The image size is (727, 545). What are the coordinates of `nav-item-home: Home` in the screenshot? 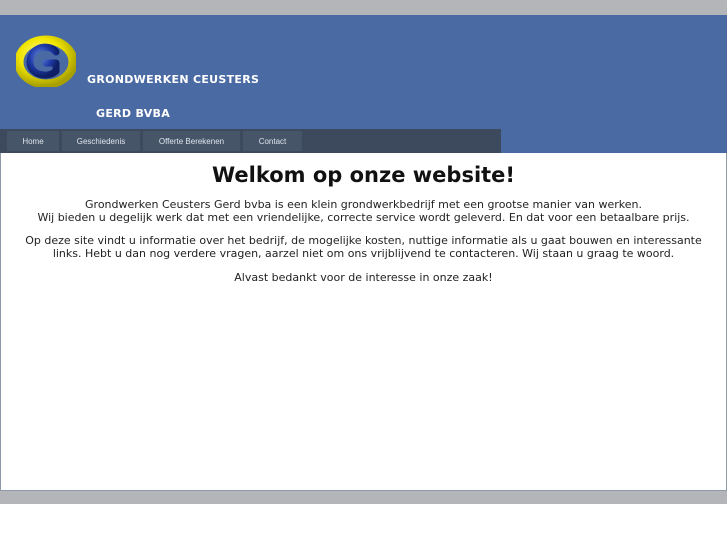 It's located at (33, 141).